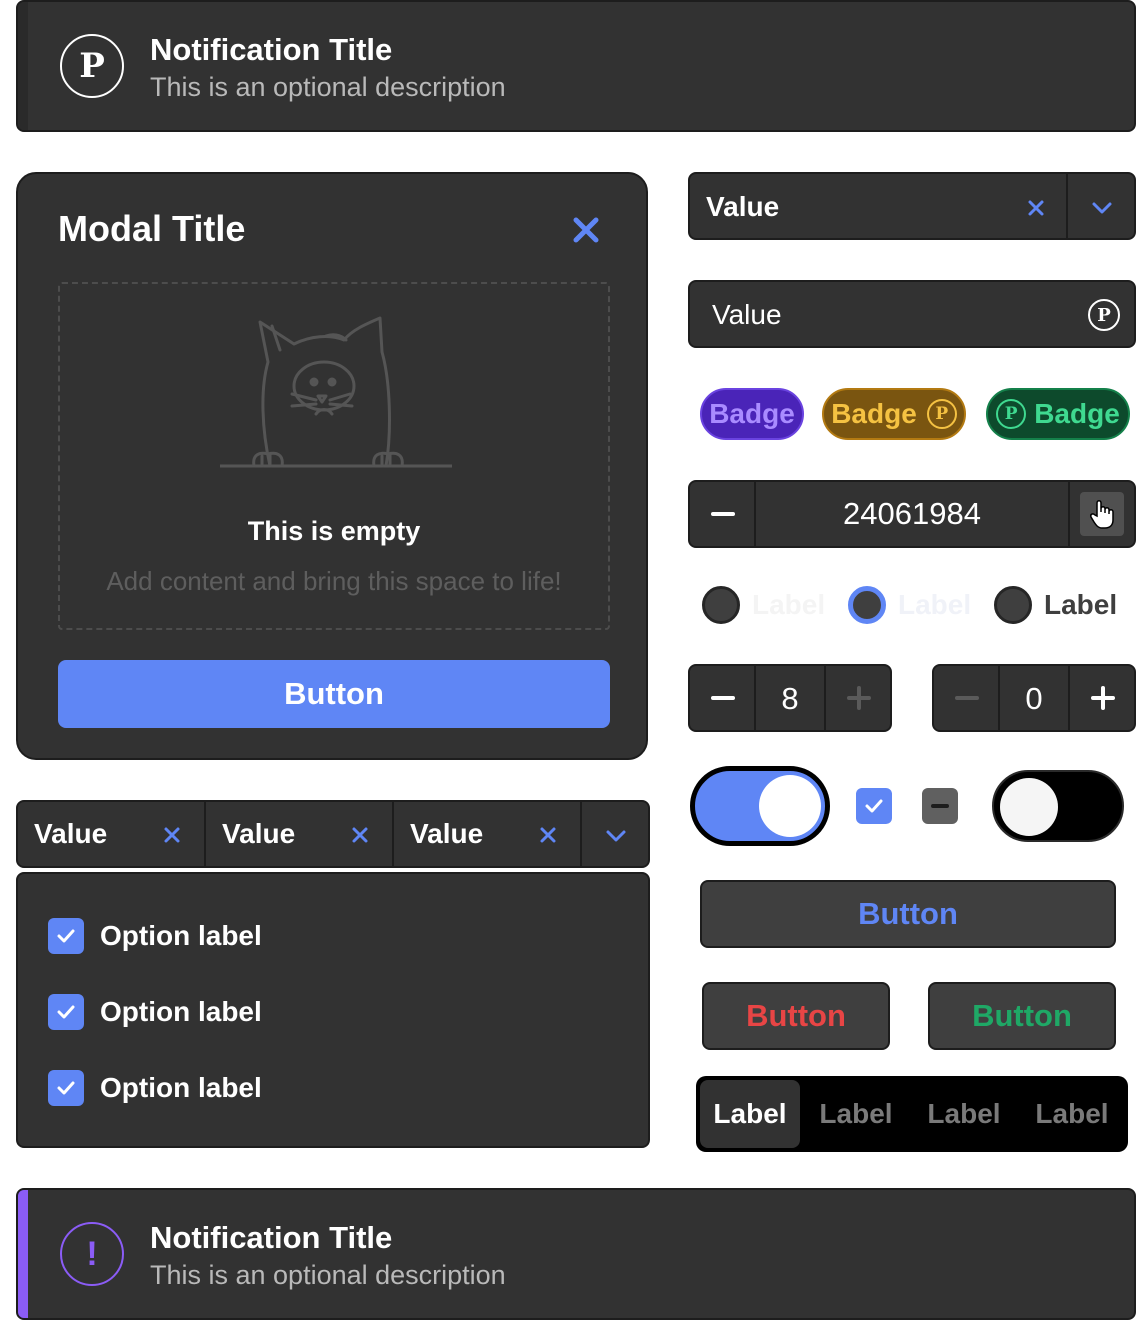 The width and height of the screenshot is (1136, 1324). I want to click on radio-default: Label, so click(1055, 605).